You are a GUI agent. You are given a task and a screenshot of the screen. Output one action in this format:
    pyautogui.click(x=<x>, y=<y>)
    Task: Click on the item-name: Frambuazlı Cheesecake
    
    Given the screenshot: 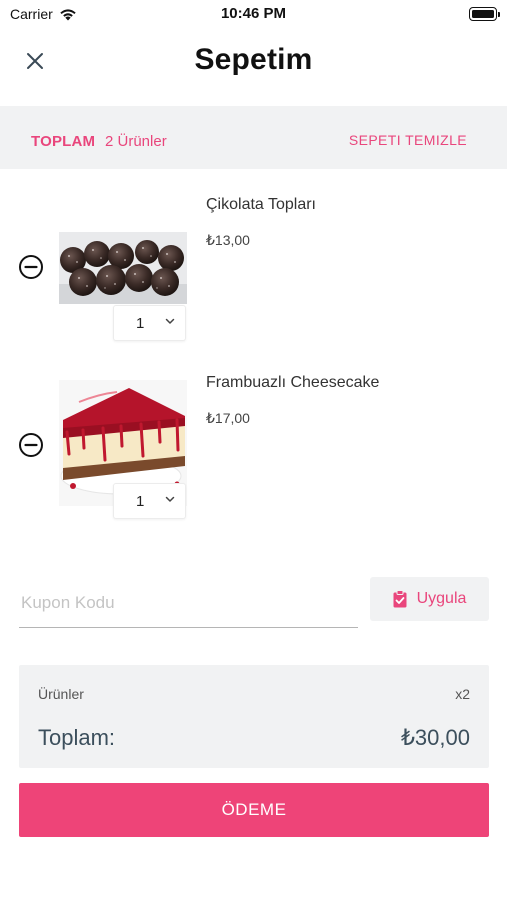 What is the action you would take?
    pyautogui.click(x=293, y=382)
    